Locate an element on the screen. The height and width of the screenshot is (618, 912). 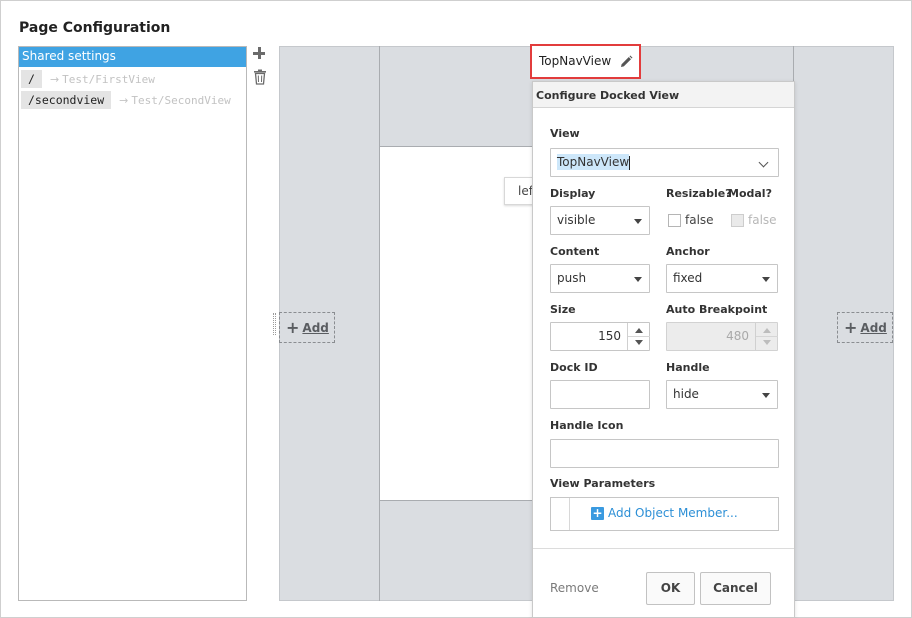
content-select: push is located at coordinates (600, 278).